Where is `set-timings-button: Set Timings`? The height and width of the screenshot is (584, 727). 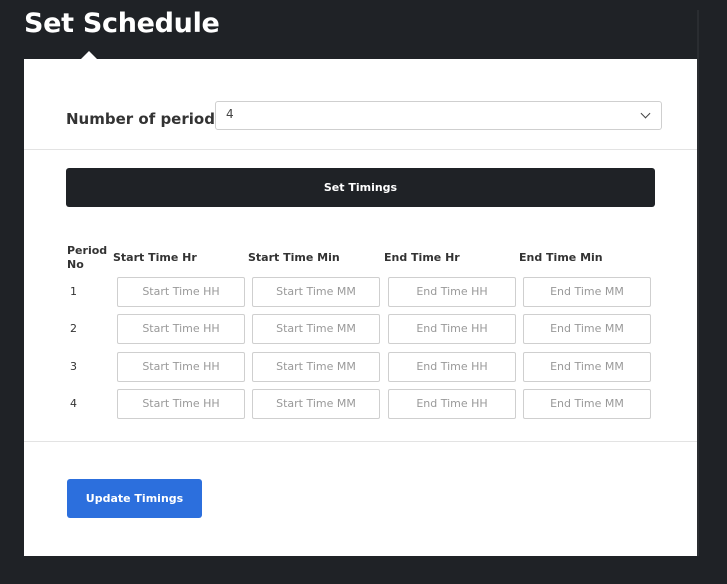
set-timings-button: Set Timings is located at coordinates (360, 187).